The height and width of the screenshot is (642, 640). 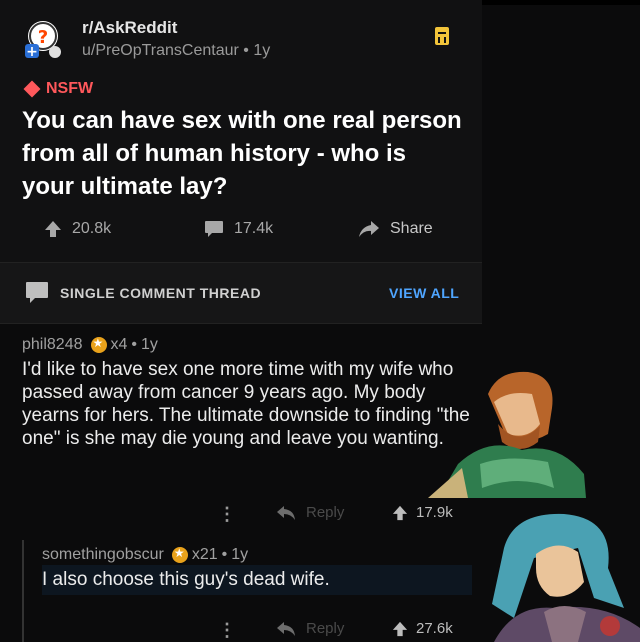 What do you see at coordinates (92, 228) in the screenshot?
I see `upvote-count: 20.8k` at bounding box center [92, 228].